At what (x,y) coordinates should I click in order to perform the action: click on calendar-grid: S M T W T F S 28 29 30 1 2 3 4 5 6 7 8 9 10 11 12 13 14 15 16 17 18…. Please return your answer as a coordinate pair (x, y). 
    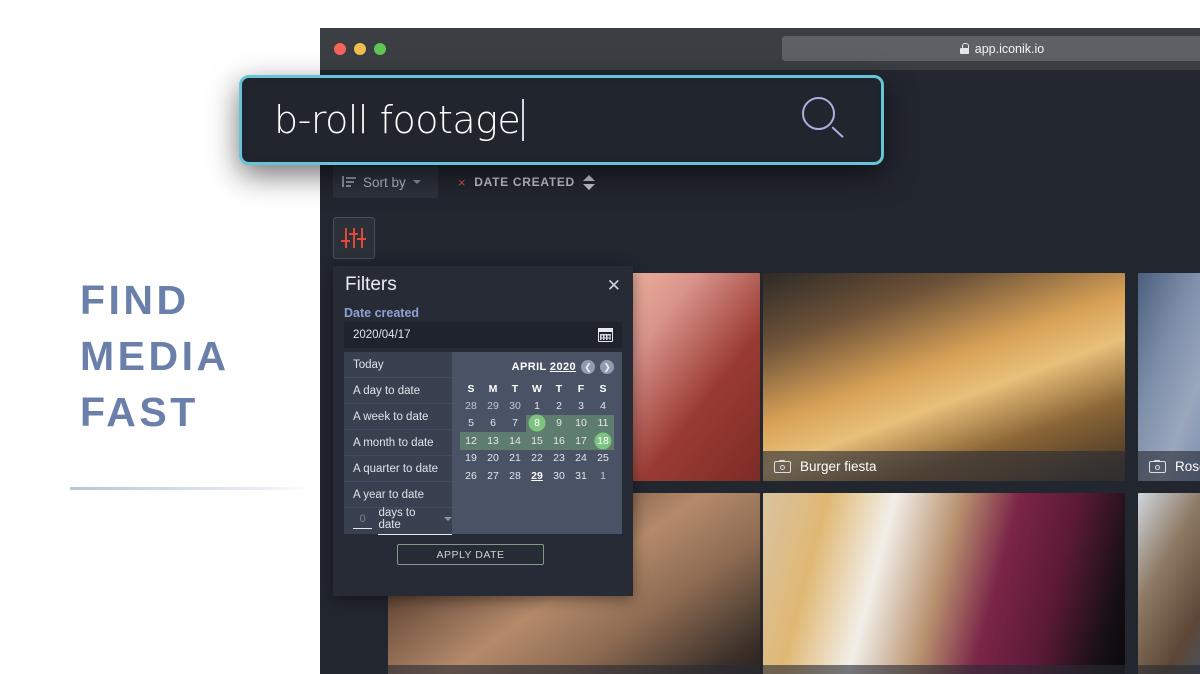
    Looking at the image, I should click on (537, 432).